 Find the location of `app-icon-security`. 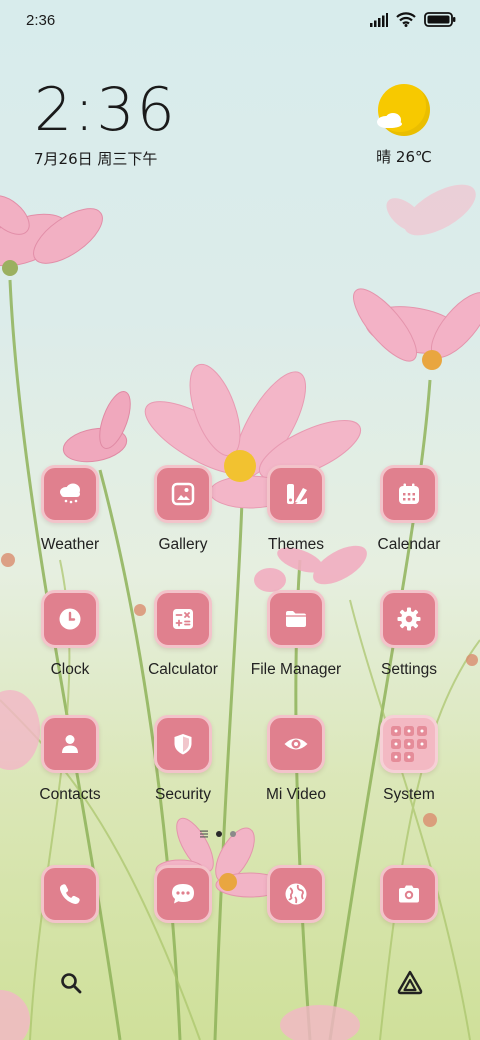

app-icon-security is located at coordinates (183, 744).